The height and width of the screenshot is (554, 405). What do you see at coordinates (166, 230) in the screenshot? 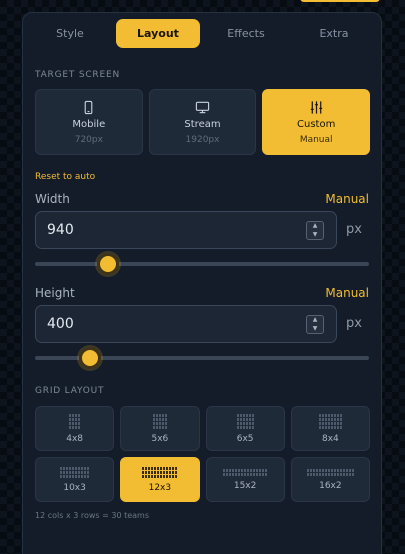
I see `width-input` at bounding box center [166, 230].